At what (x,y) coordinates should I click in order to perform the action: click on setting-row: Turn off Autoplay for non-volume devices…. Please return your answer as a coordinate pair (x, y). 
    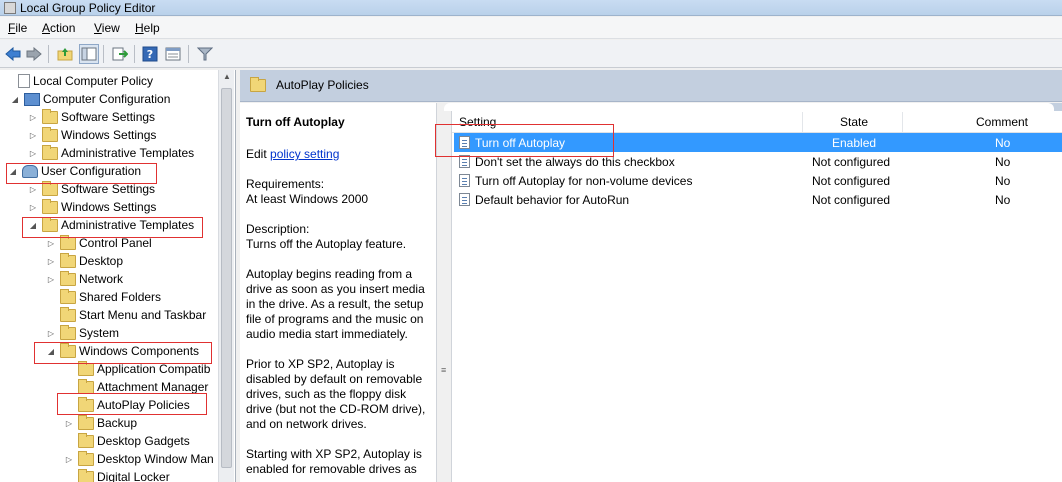
    Looking at the image, I should click on (758, 180).